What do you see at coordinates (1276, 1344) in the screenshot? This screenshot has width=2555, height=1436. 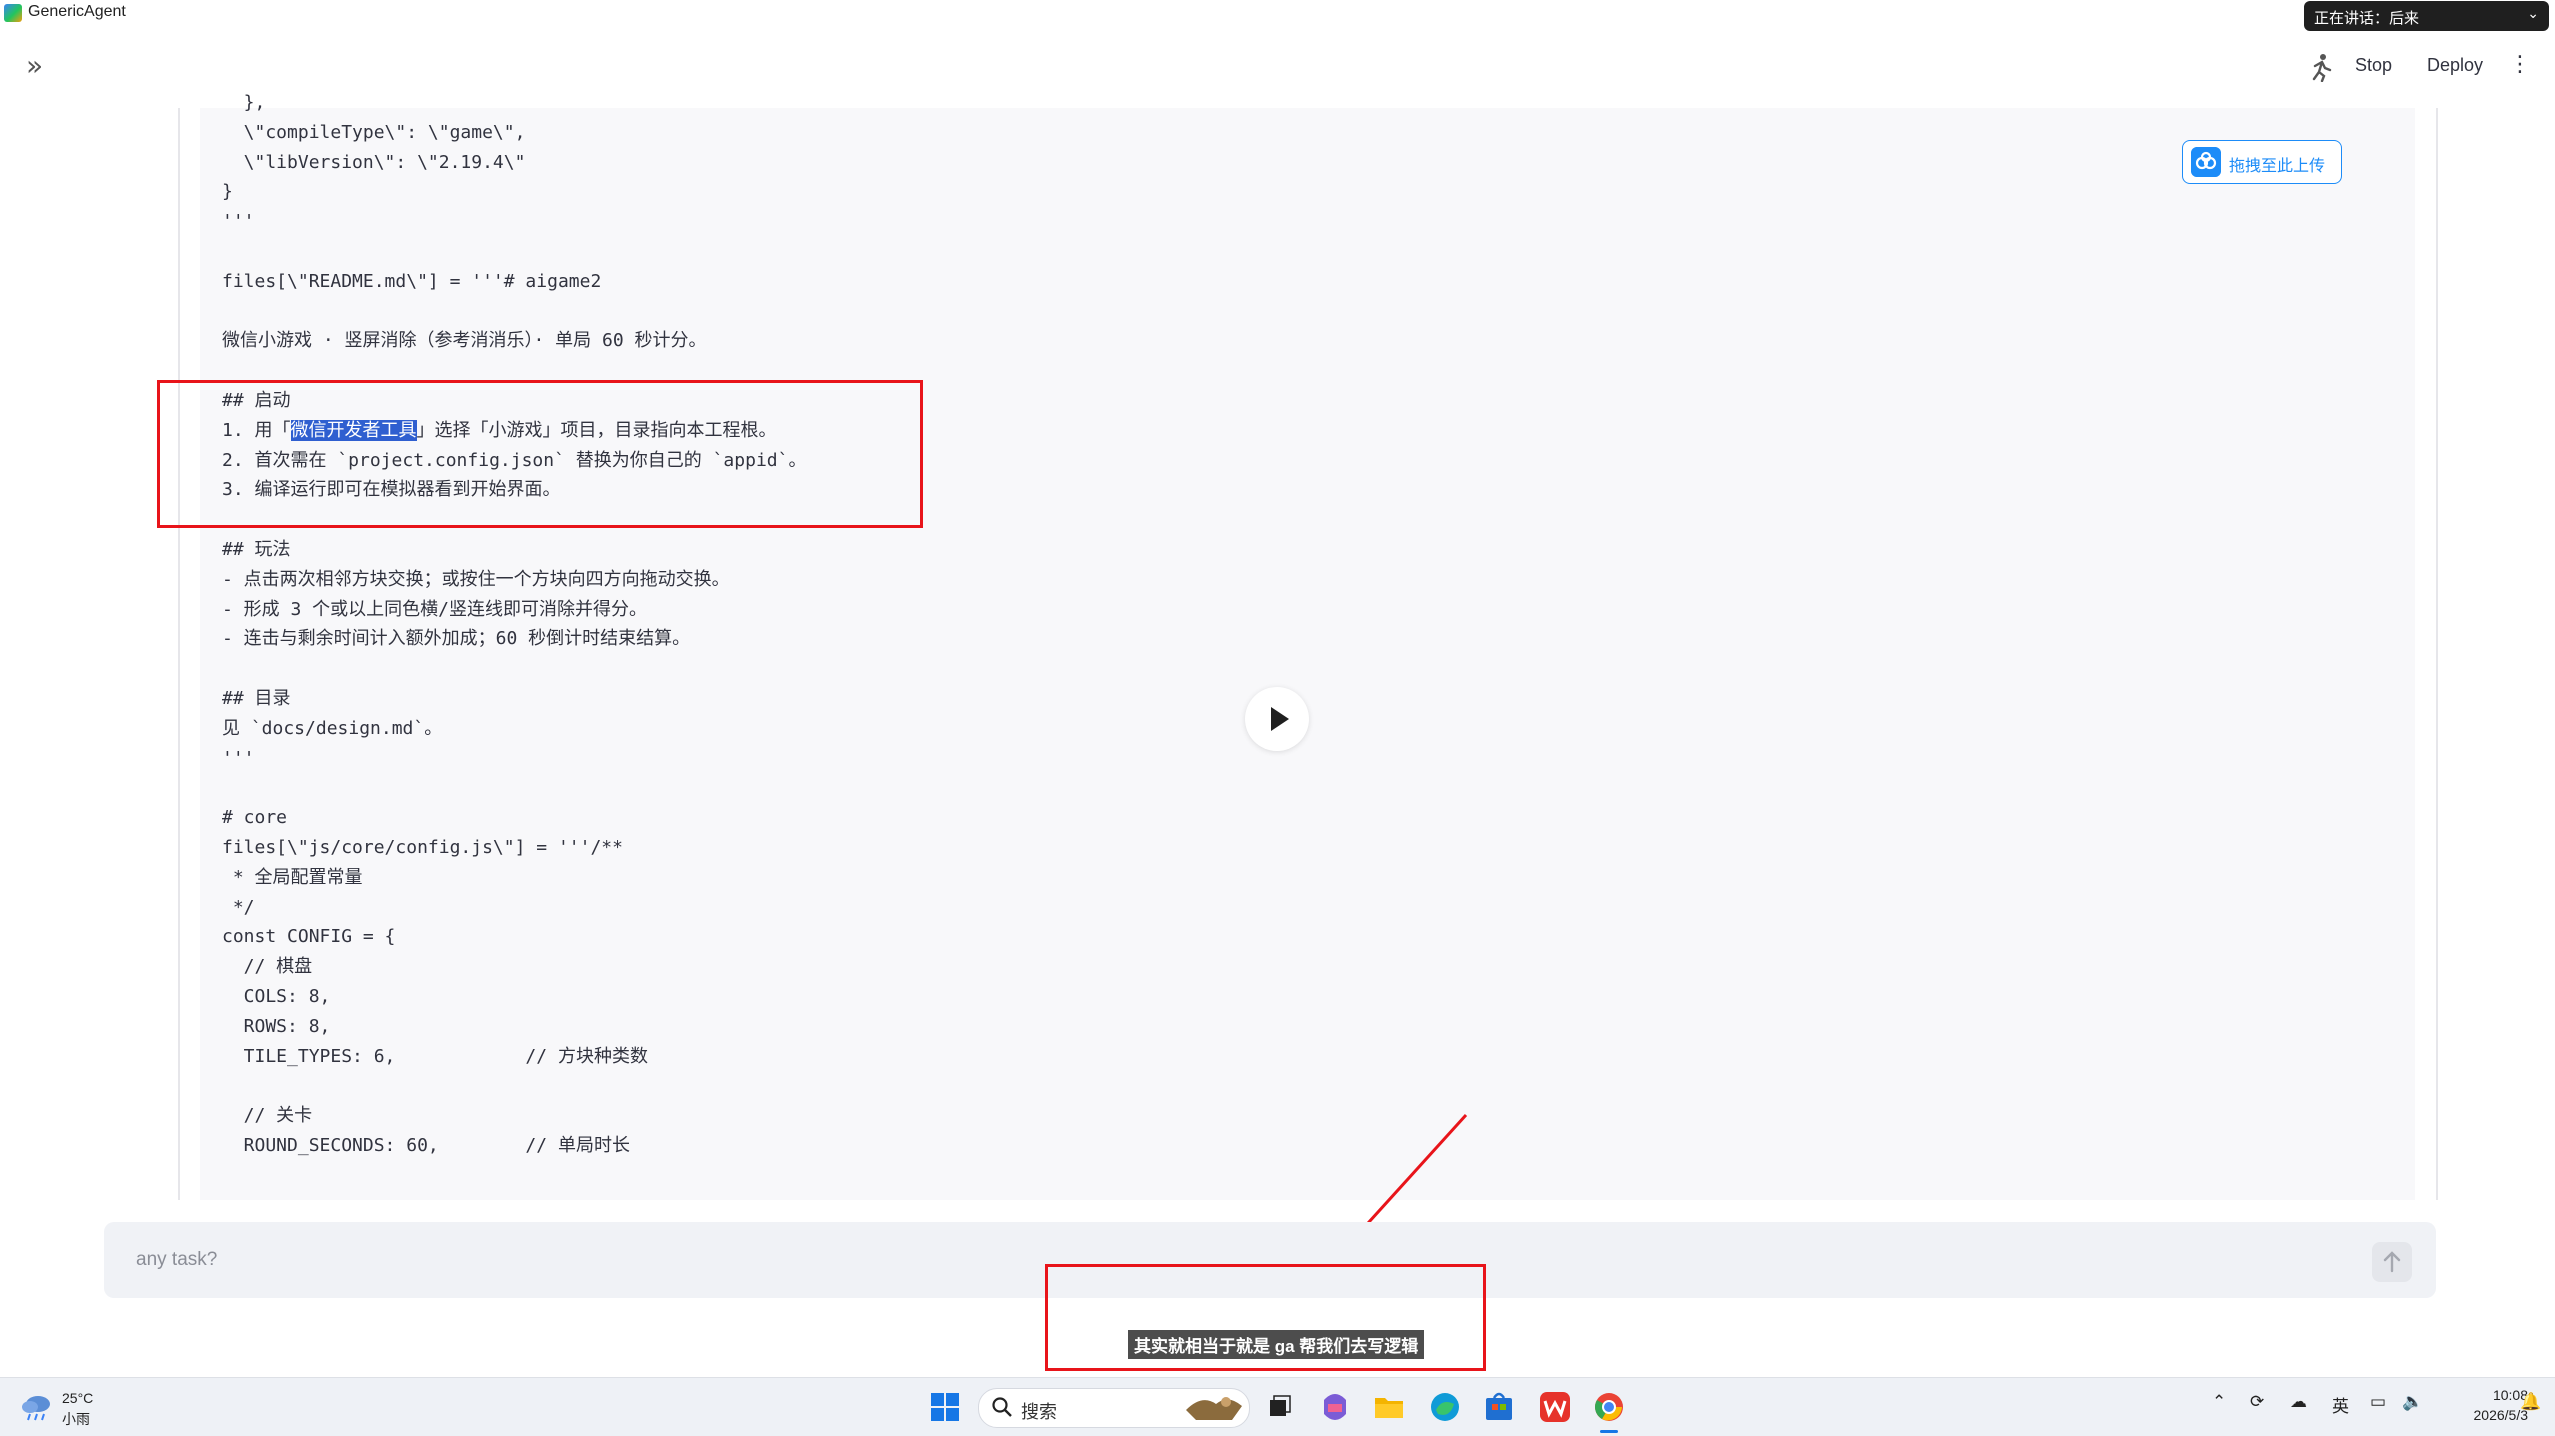 I see `video-subtitle: 其实就相当于就是 ga 帮我们去写逻辑` at bounding box center [1276, 1344].